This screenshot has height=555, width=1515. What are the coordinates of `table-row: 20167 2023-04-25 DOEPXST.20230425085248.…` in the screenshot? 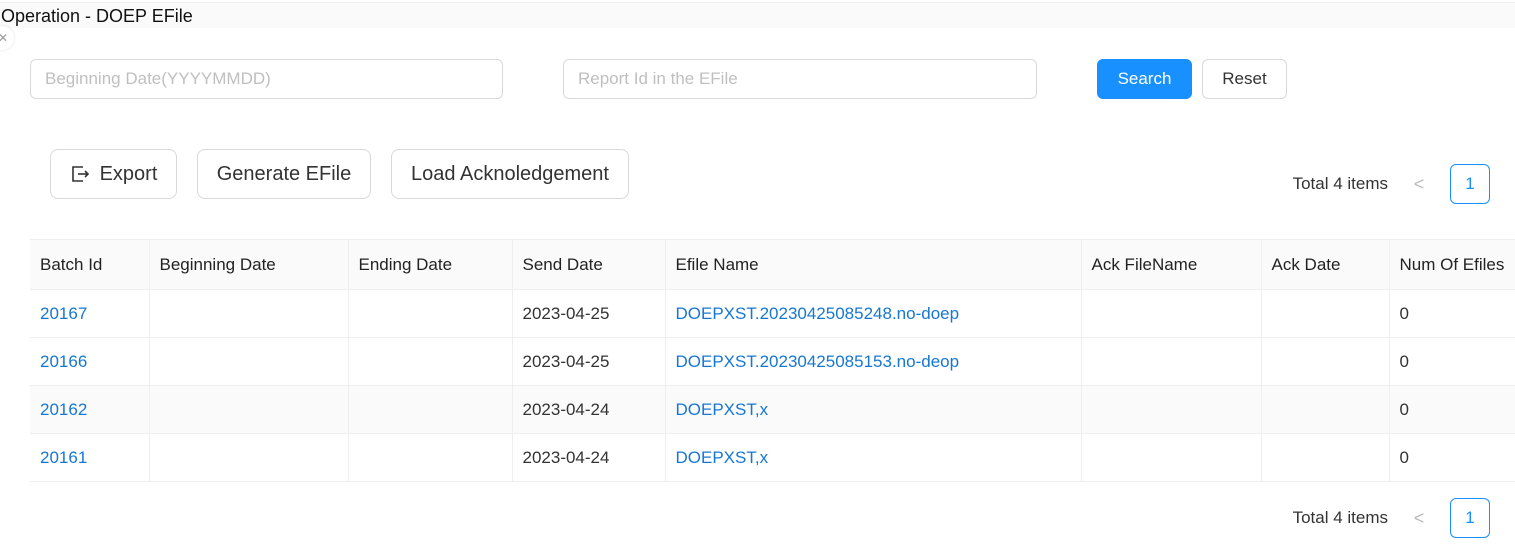 It's located at (772, 313).